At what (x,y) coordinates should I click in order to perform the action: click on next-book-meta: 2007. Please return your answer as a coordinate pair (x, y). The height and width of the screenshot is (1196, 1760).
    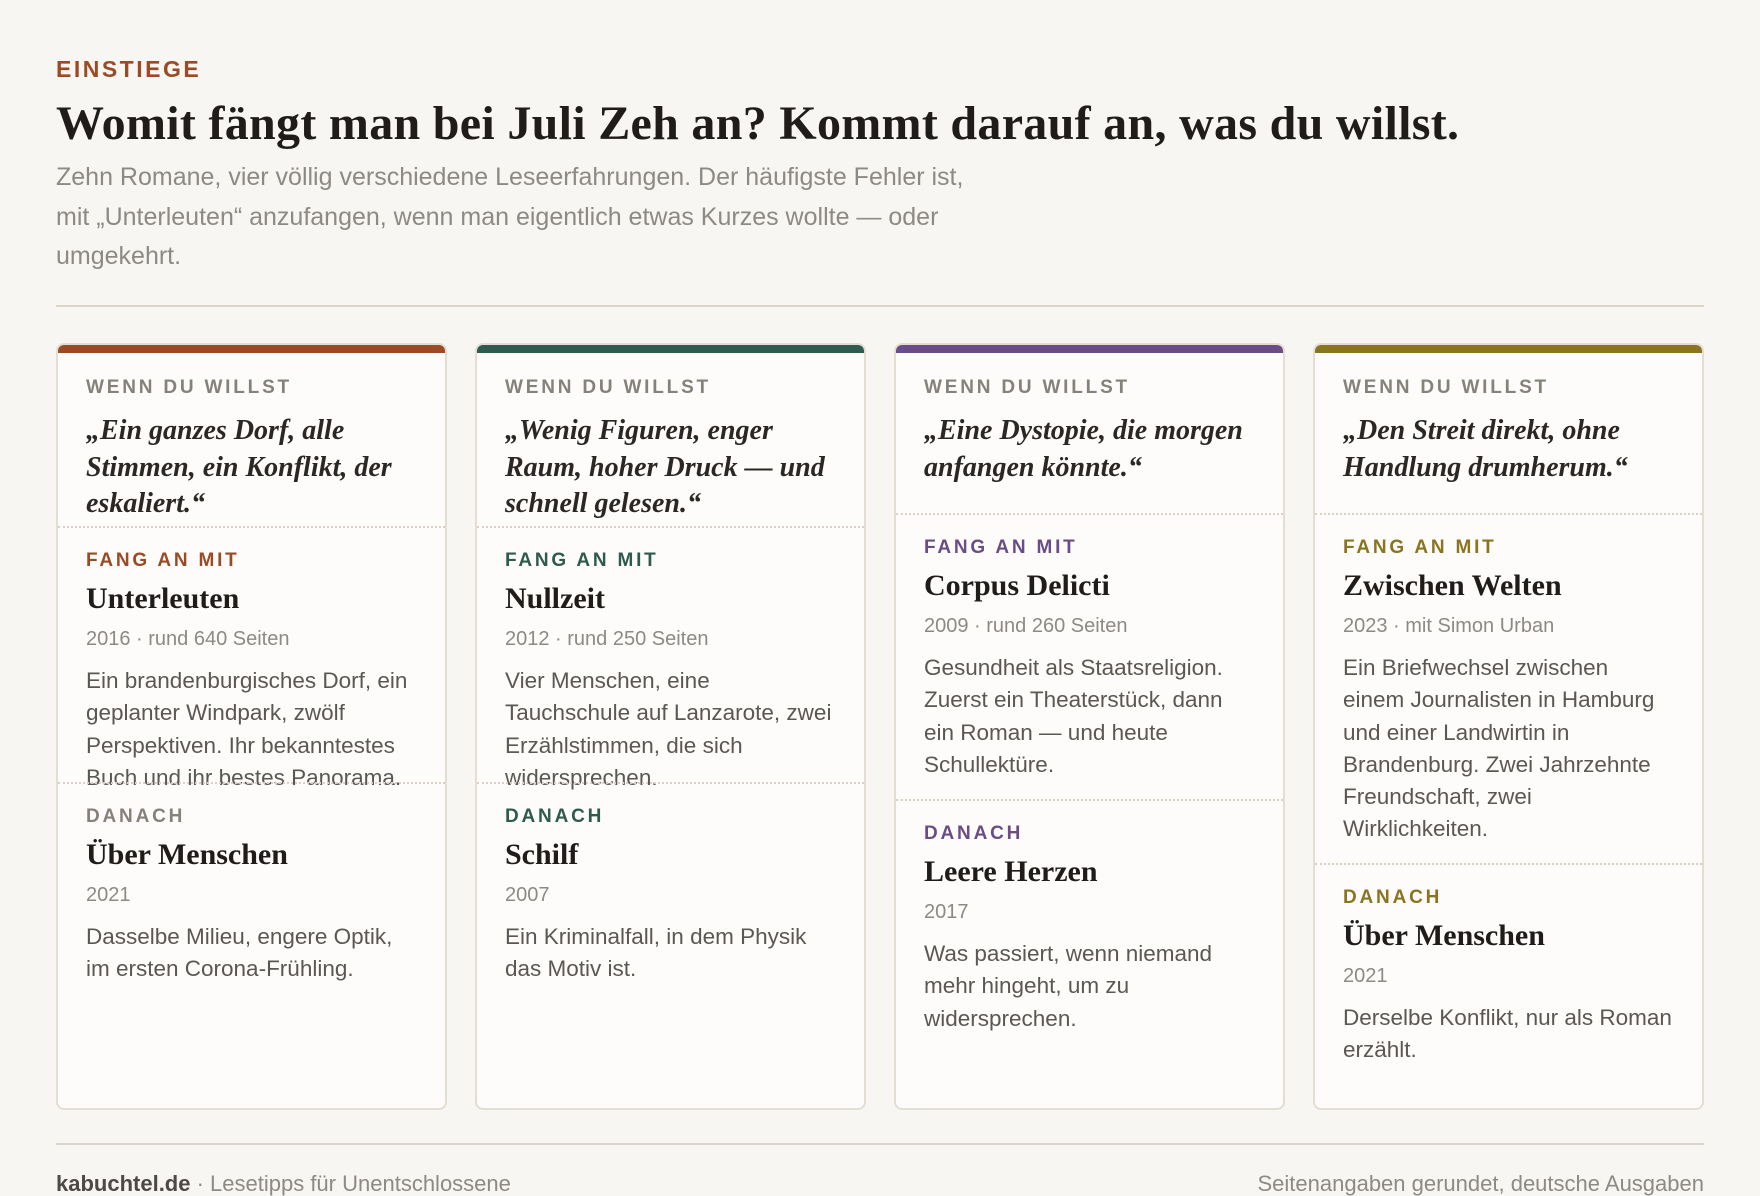
    Looking at the image, I should click on (527, 895).